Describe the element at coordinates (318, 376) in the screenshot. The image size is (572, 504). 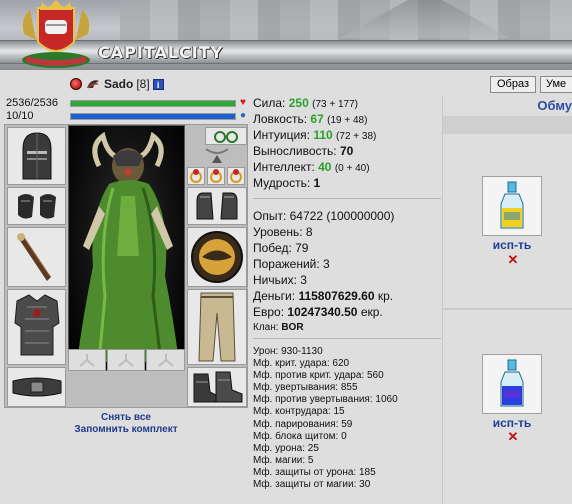
I see `modifier-row: Мф. против крит. удара: 560` at that location.